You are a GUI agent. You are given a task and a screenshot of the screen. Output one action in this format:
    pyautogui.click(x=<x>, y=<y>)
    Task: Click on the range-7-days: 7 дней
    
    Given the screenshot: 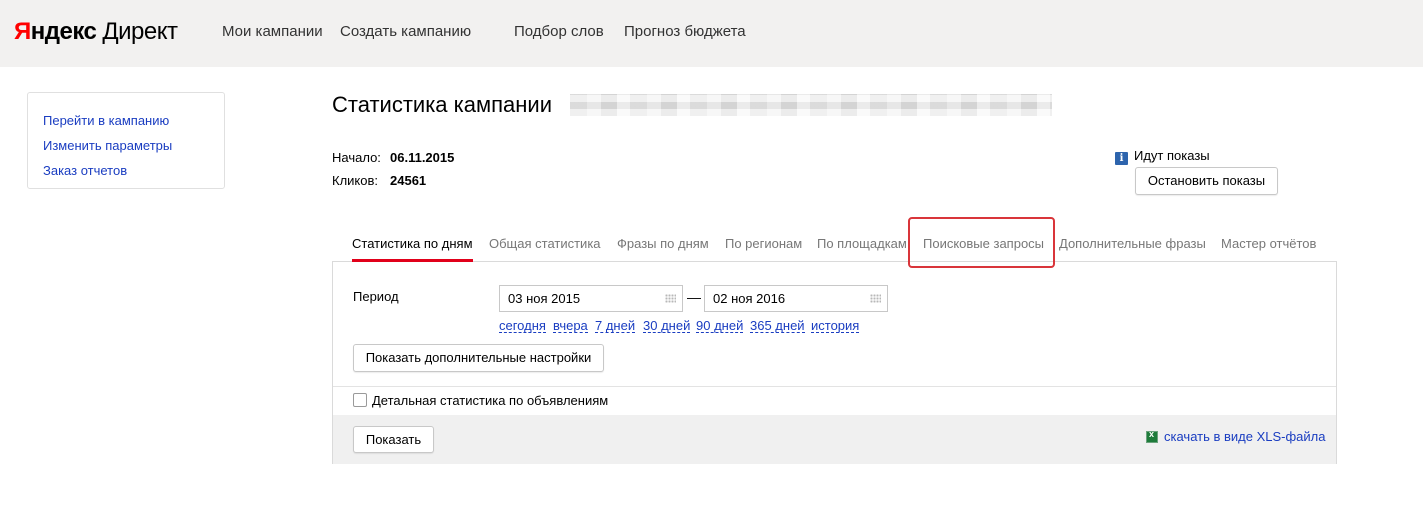 What is the action you would take?
    pyautogui.click(x=615, y=326)
    